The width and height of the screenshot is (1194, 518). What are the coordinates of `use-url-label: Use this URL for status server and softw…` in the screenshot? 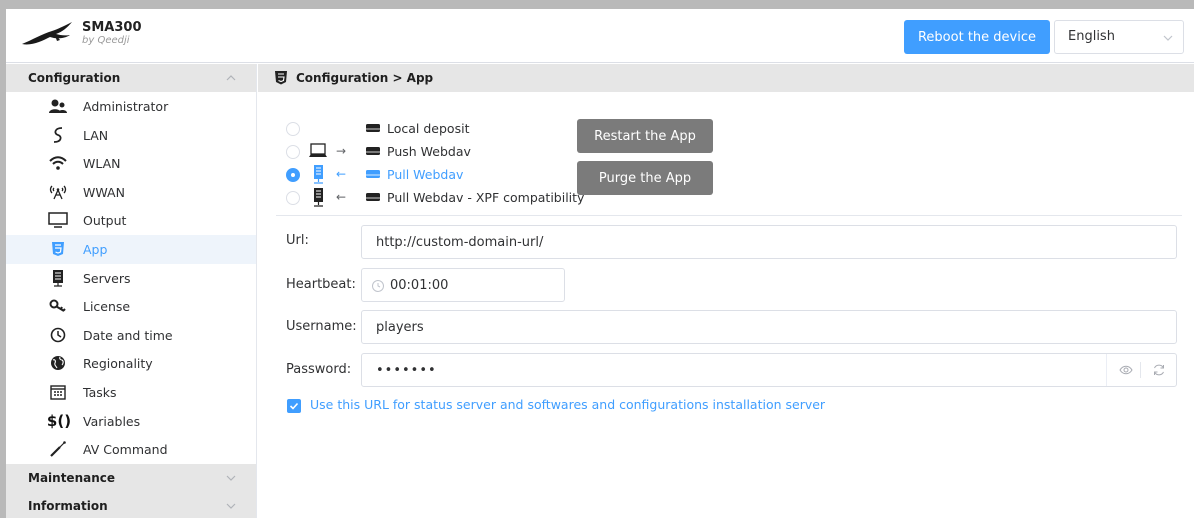 It's located at (567, 404).